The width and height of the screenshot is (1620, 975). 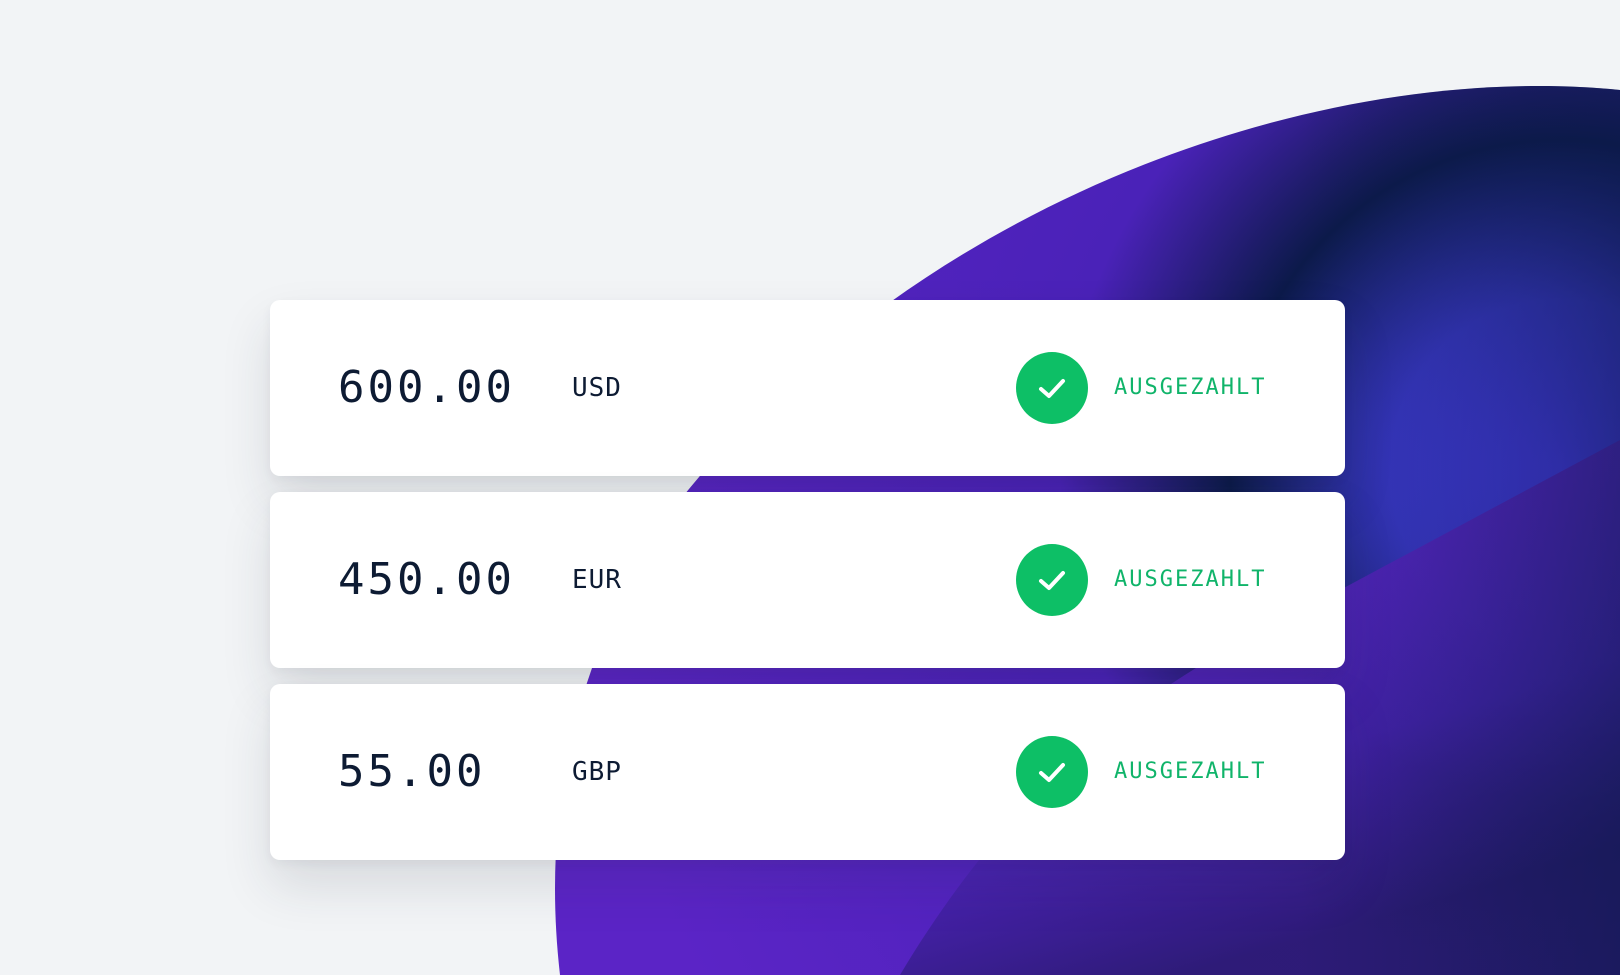 What do you see at coordinates (807, 388) in the screenshot?
I see `payout-row: 600.00 USD AUSGEZAHLT` at bounding box center [807, 388].